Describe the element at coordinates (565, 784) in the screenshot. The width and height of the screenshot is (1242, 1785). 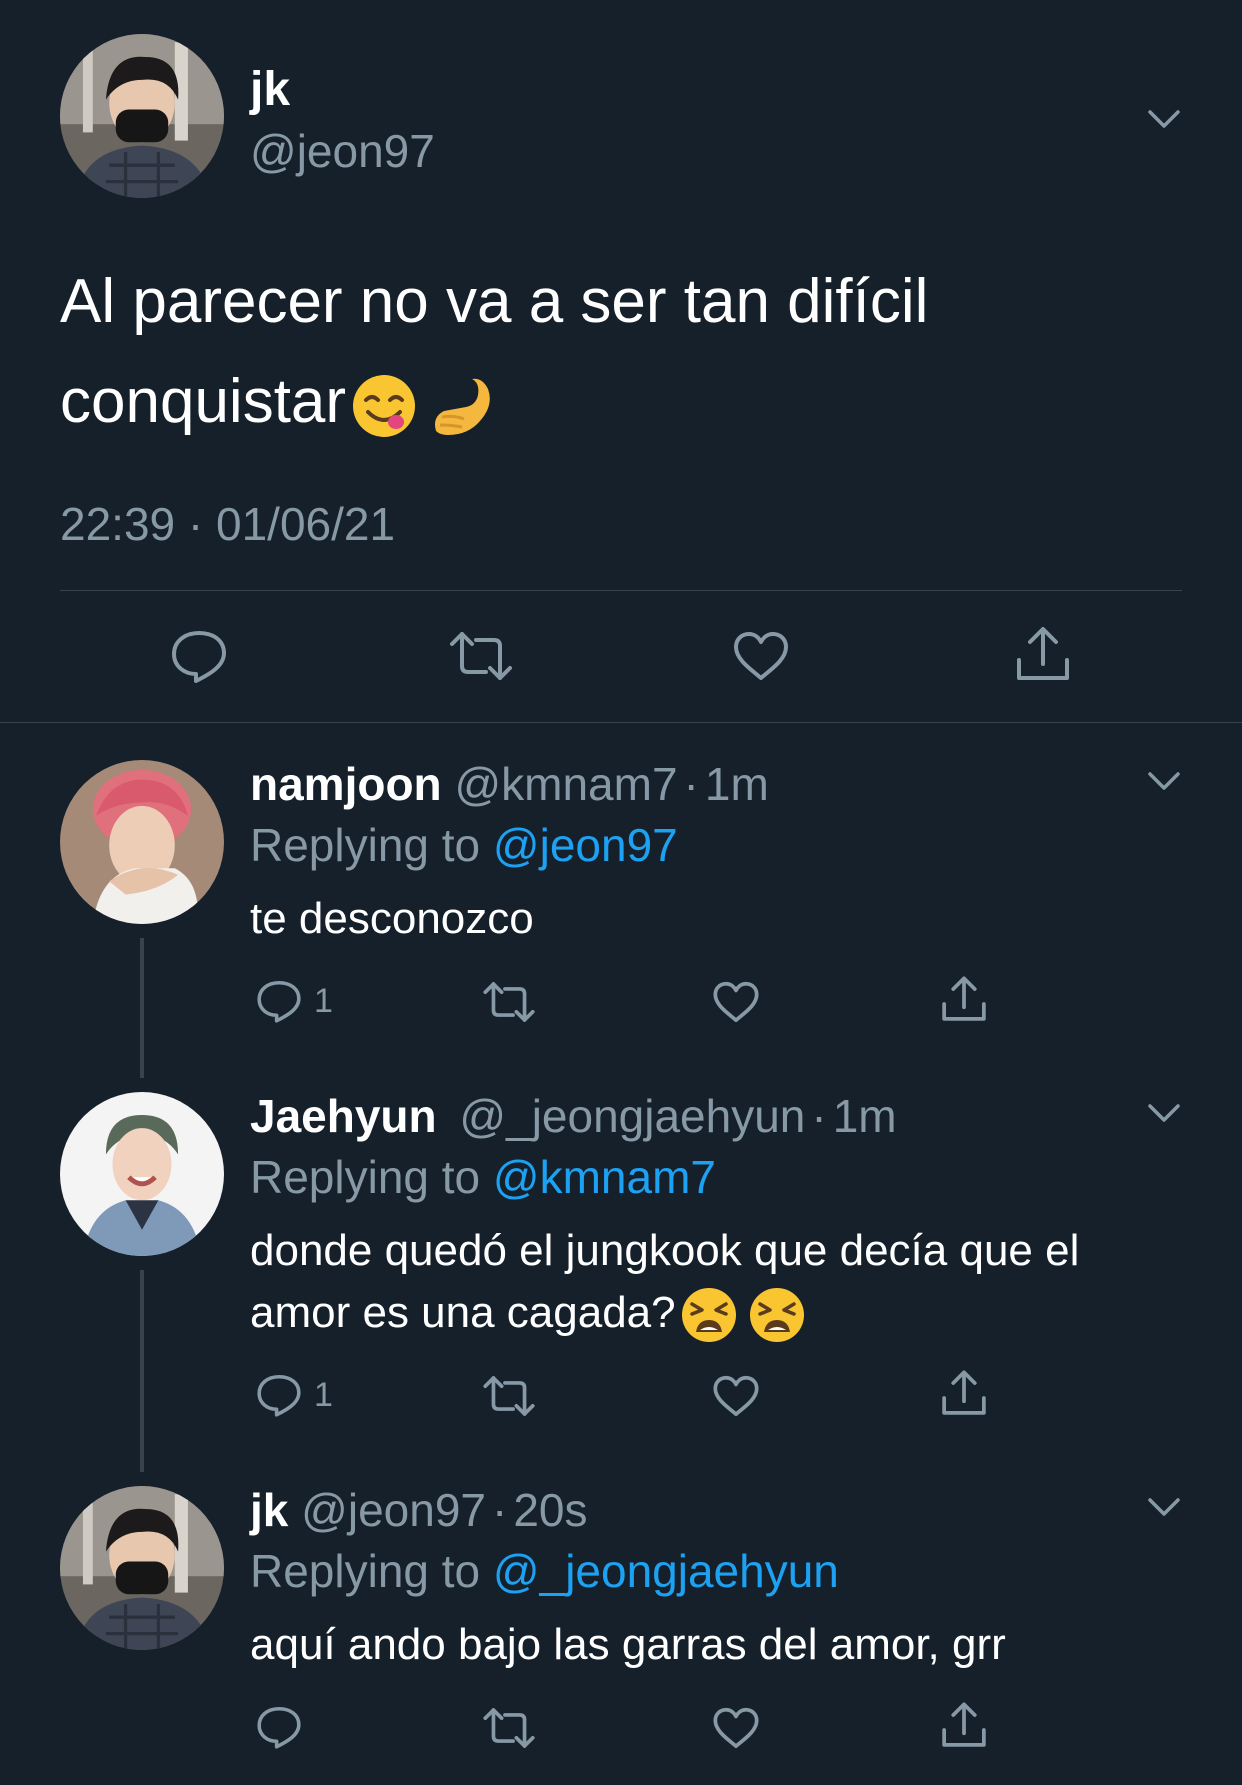
I see `reply-handle: @kmnam7` at that location.